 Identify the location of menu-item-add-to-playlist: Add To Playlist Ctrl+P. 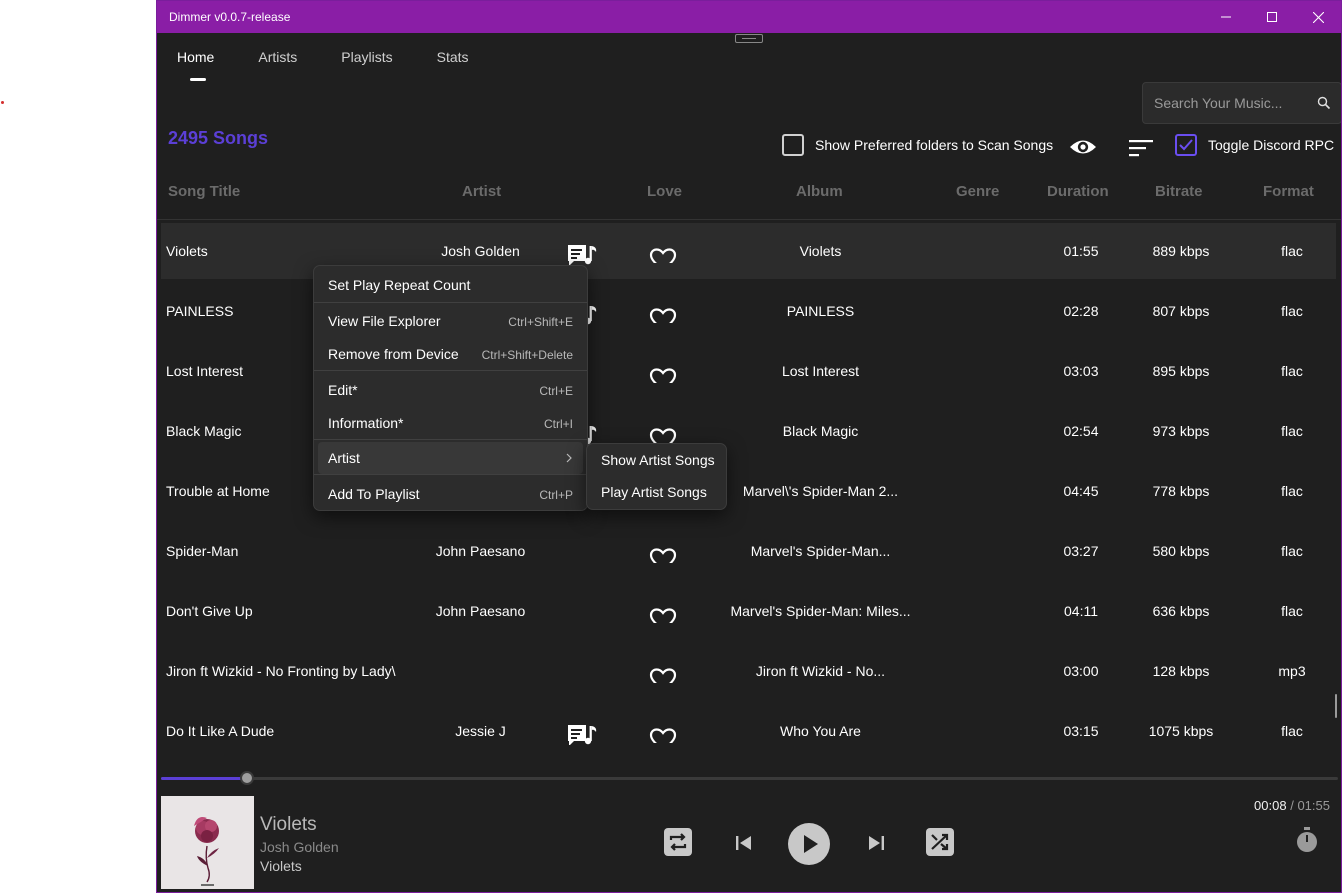
(450, 494).